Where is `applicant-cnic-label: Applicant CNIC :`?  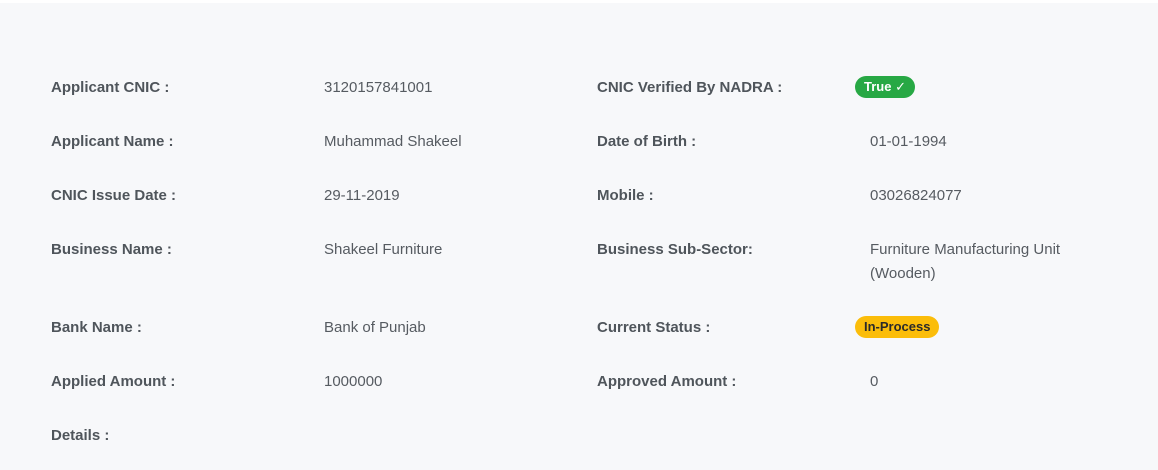 applicant-cnic-label: Applicant CNIC : is located at coordinates (110, 87).